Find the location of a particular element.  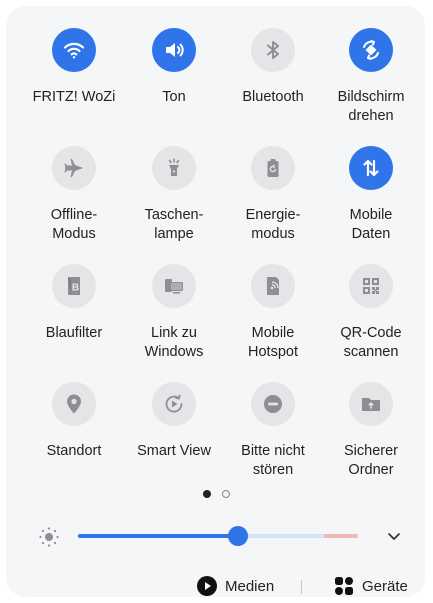

smart-view-icon is located at coordinates (174, 404).